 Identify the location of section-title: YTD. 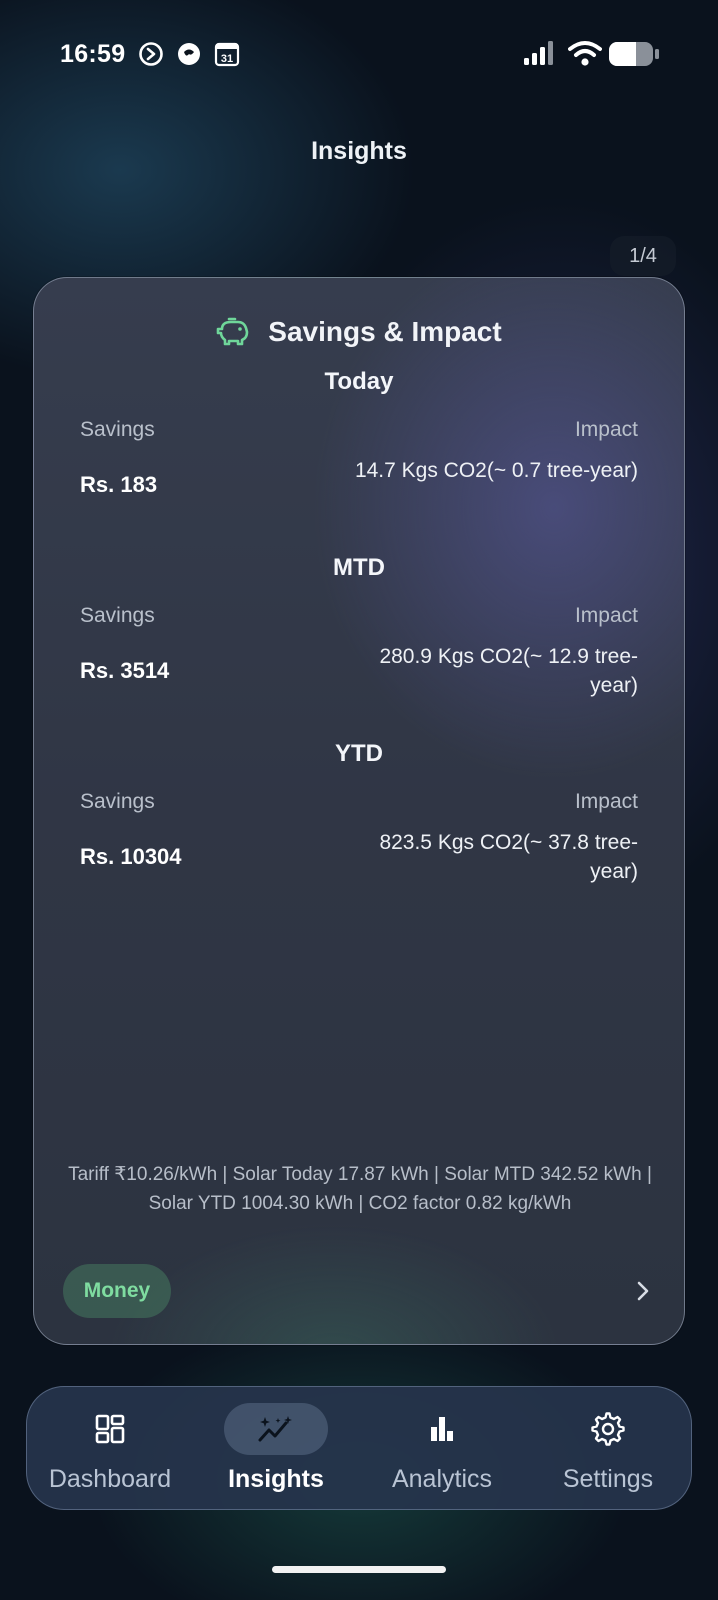
(359, 753).